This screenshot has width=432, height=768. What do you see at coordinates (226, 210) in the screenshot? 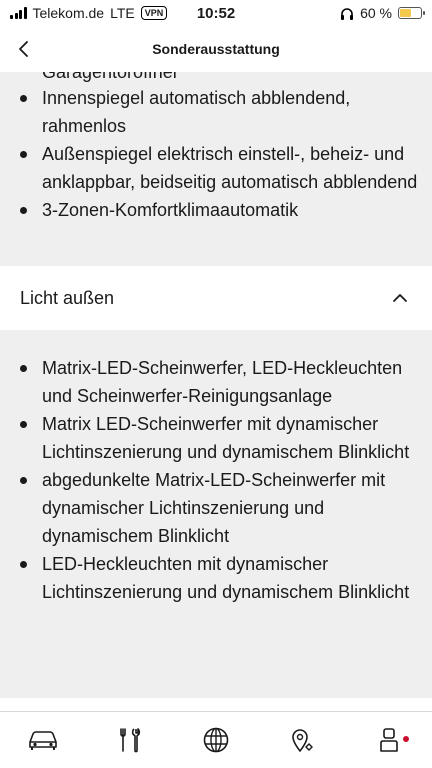
I see `list-item: 3-Zonen-Komfortklimaautomatik` at bounding box center [226, 210].